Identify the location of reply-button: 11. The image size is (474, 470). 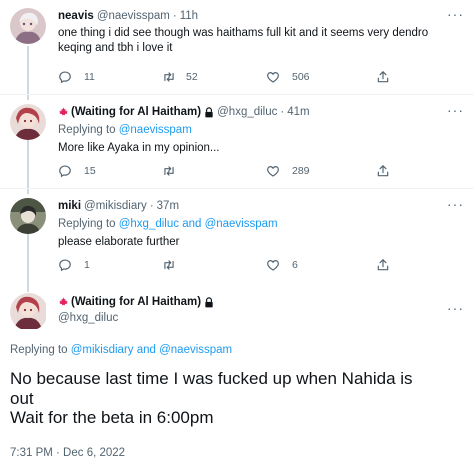
(76, 77).